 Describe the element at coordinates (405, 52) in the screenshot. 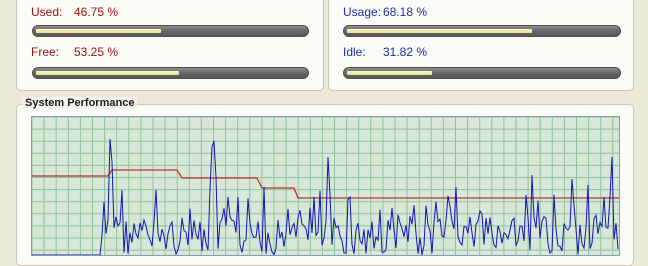

I see `cpu-idle-value: 31.82 %` at that location.